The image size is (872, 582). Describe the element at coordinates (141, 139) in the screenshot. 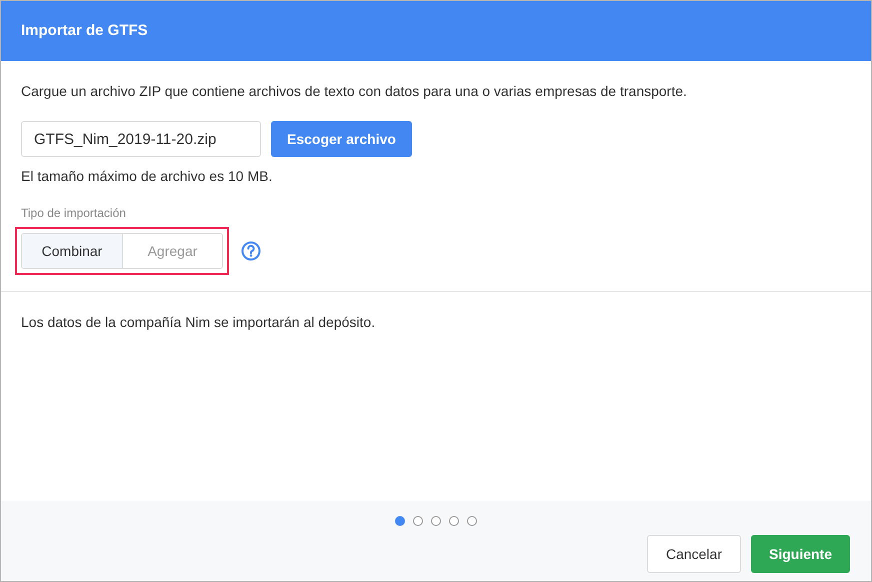

I see `file-name-field: GTFS_Nim_2019-11-20.zip` at that location.